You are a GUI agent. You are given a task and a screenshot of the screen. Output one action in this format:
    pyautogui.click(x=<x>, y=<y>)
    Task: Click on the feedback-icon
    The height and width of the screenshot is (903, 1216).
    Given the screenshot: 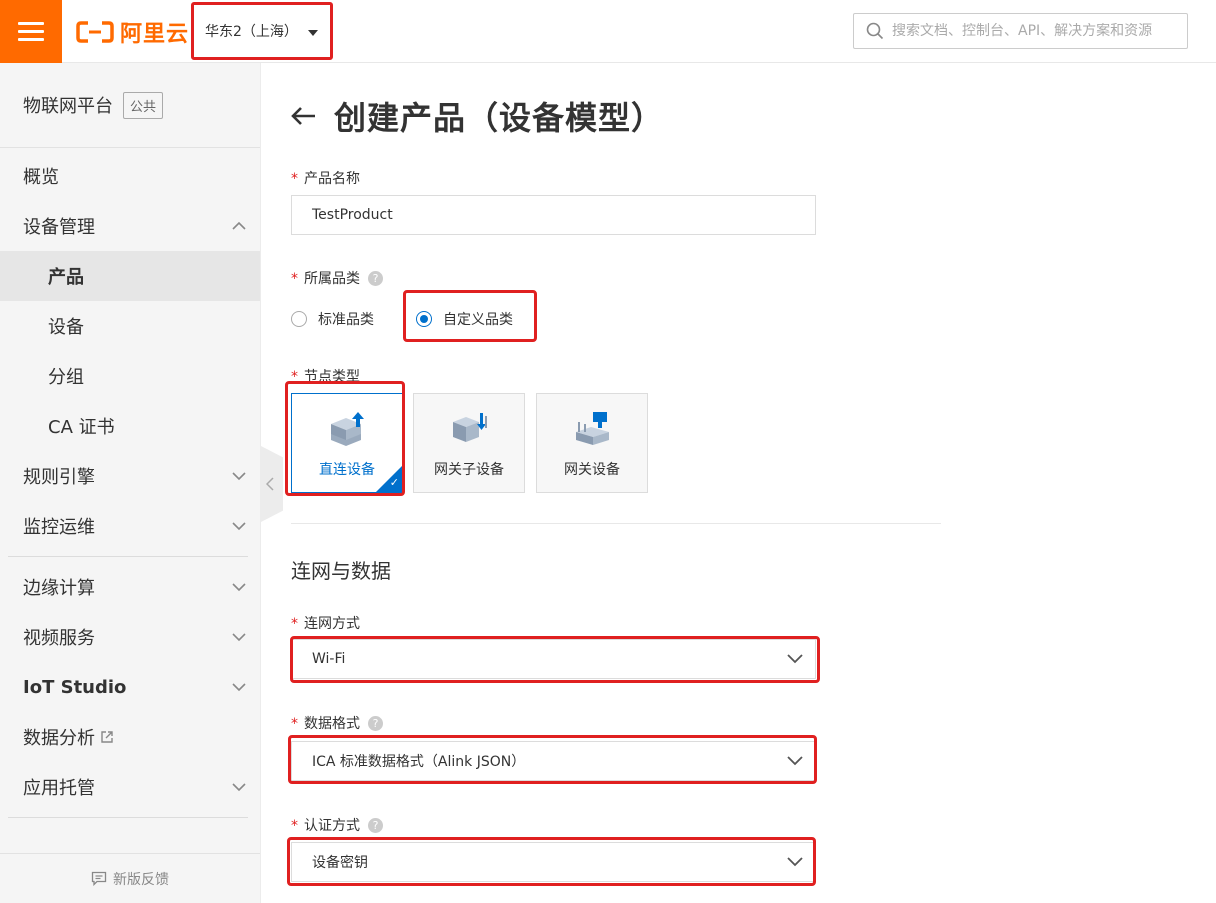 What is the action you would take?
    pyautogui.click(x=99, y=878)
    